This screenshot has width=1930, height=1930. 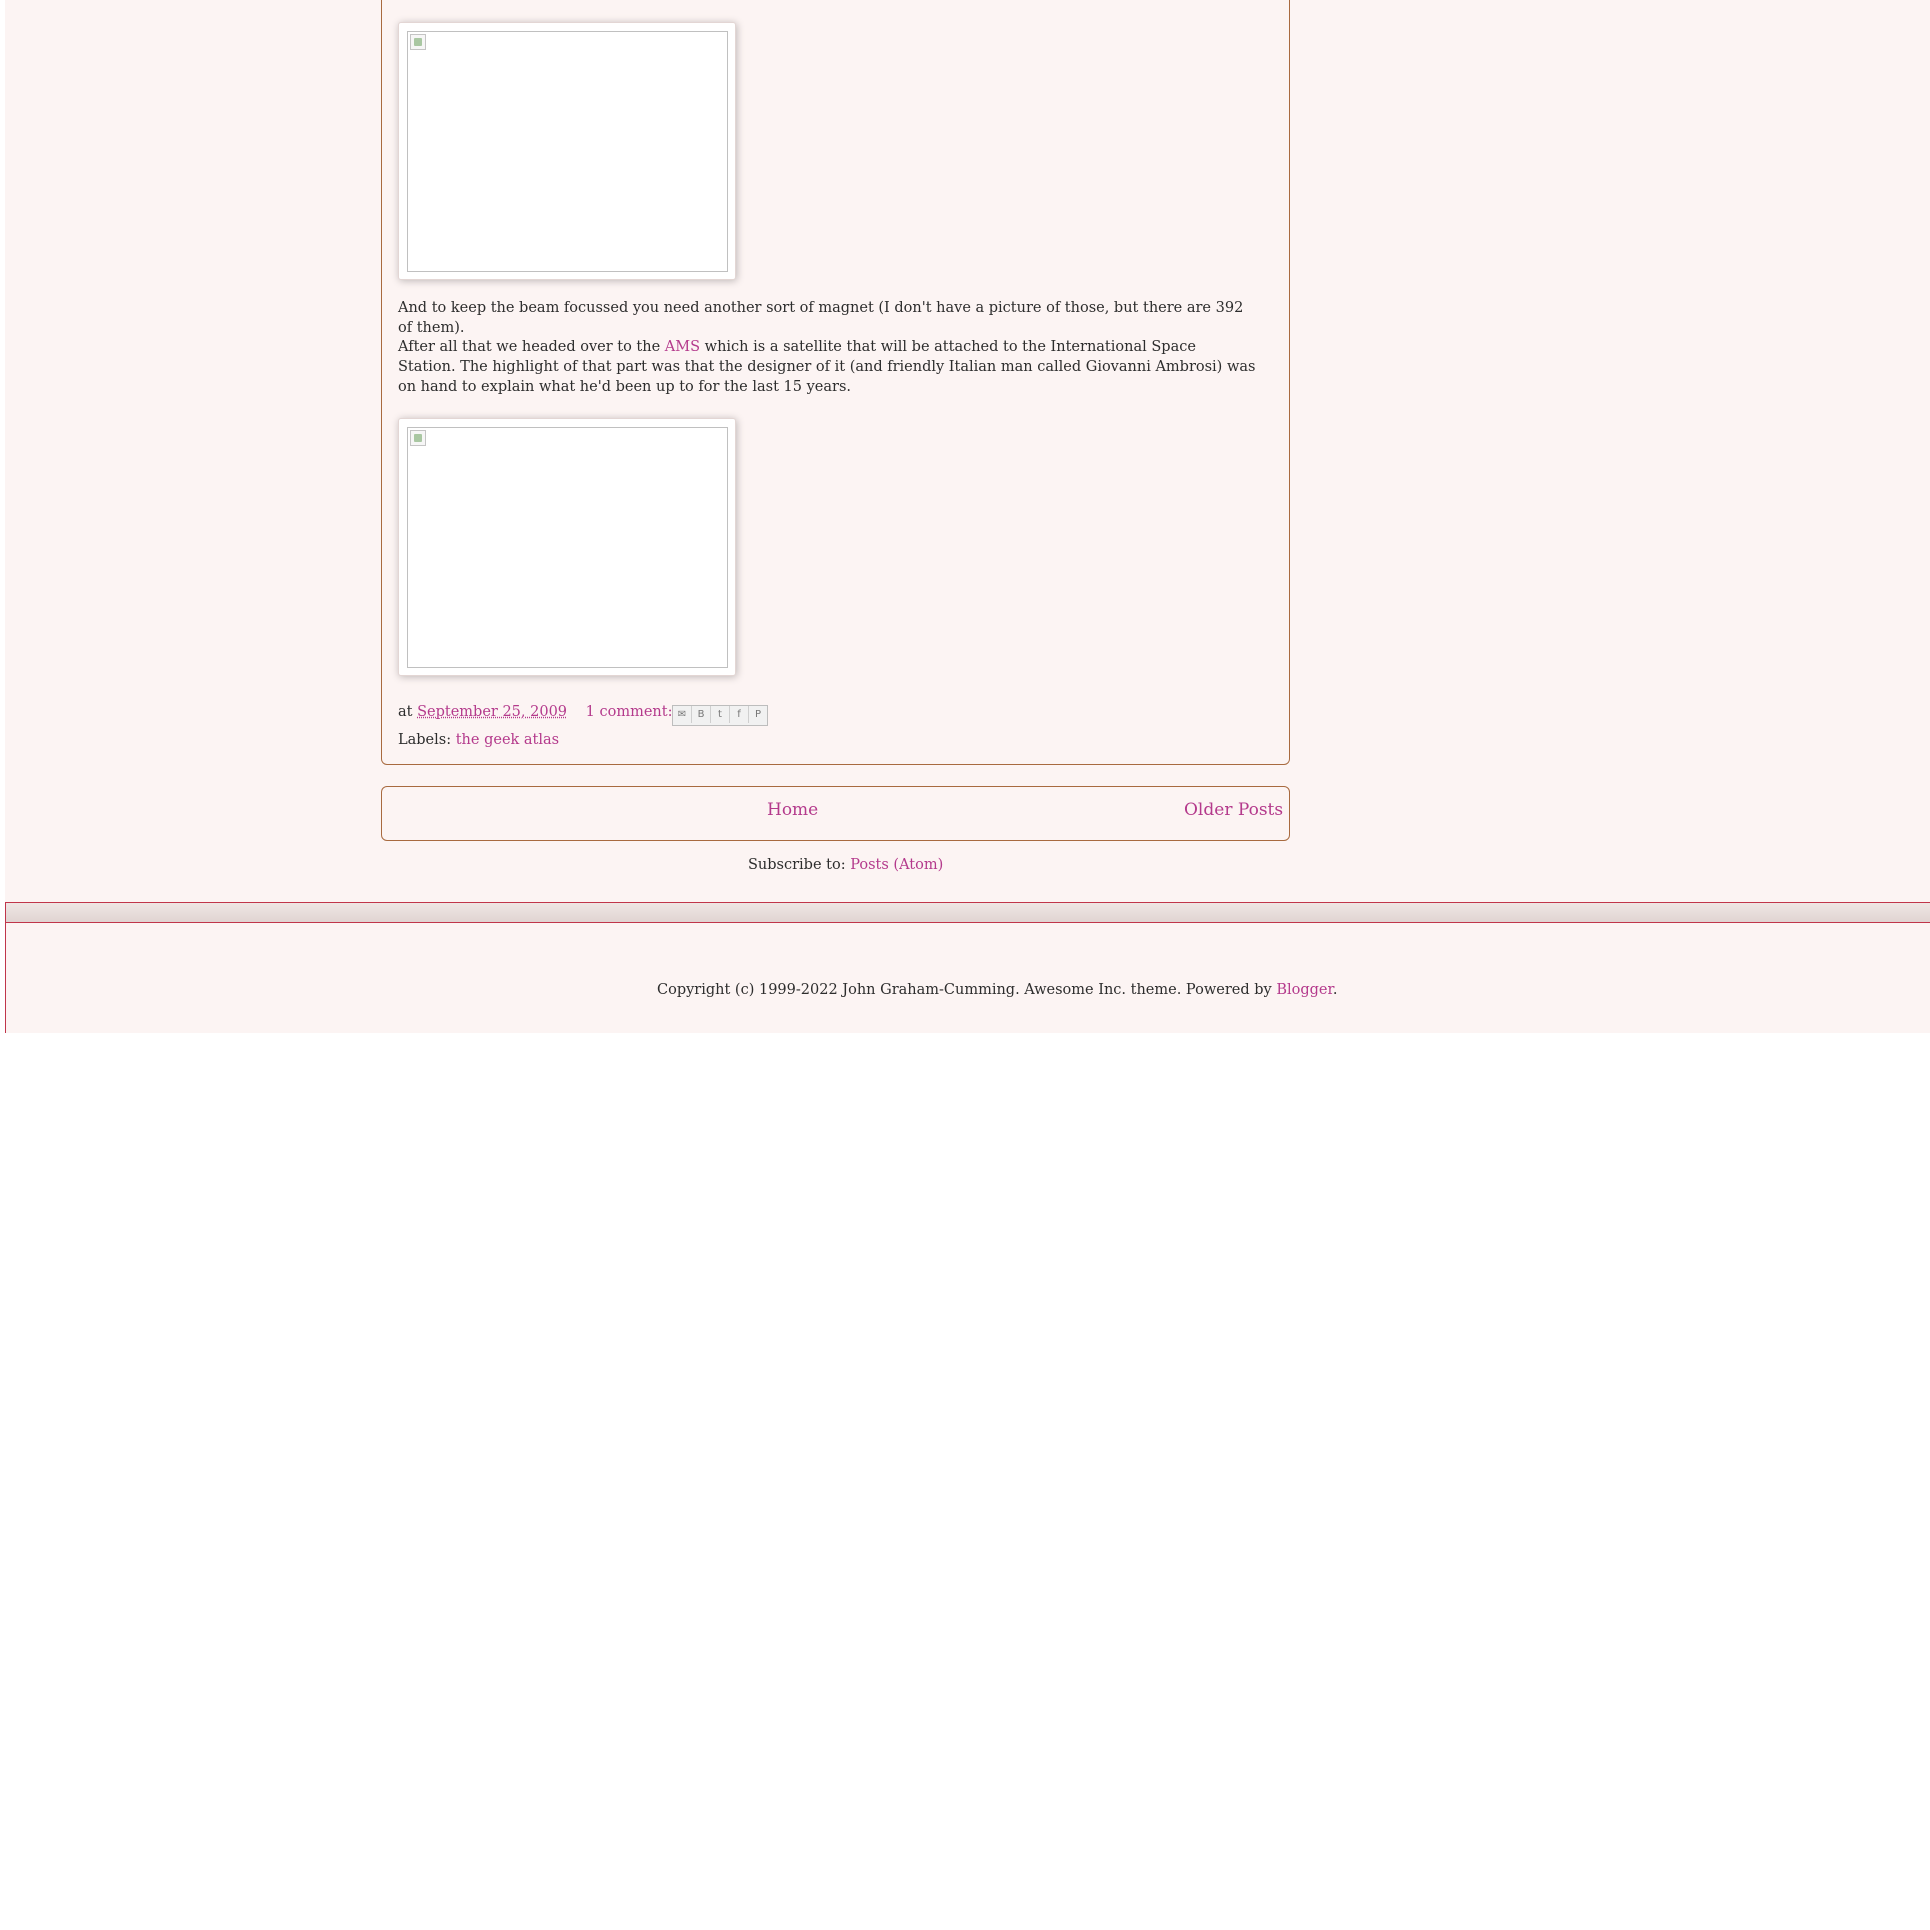 I want to click on copyright-end: ., so click(x=1335, y=990).